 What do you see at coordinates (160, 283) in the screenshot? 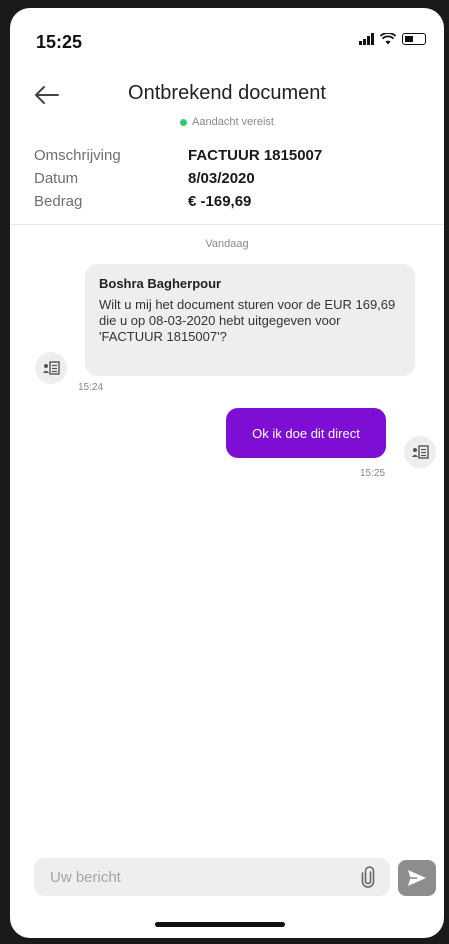
I see `message-sender: Boshra Bagherpour` at bounding box center [160, 283].